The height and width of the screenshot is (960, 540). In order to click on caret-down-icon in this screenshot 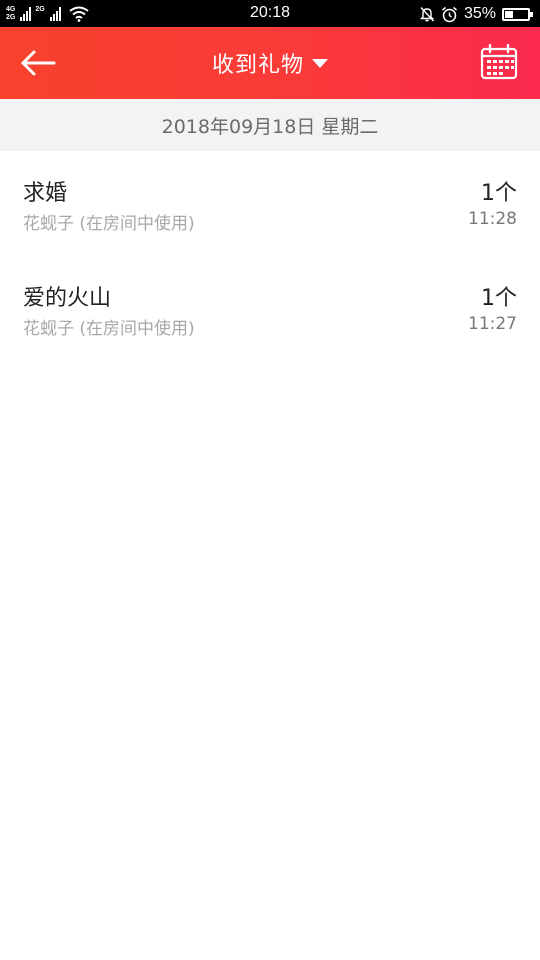, I will do `click(320, 63)`.